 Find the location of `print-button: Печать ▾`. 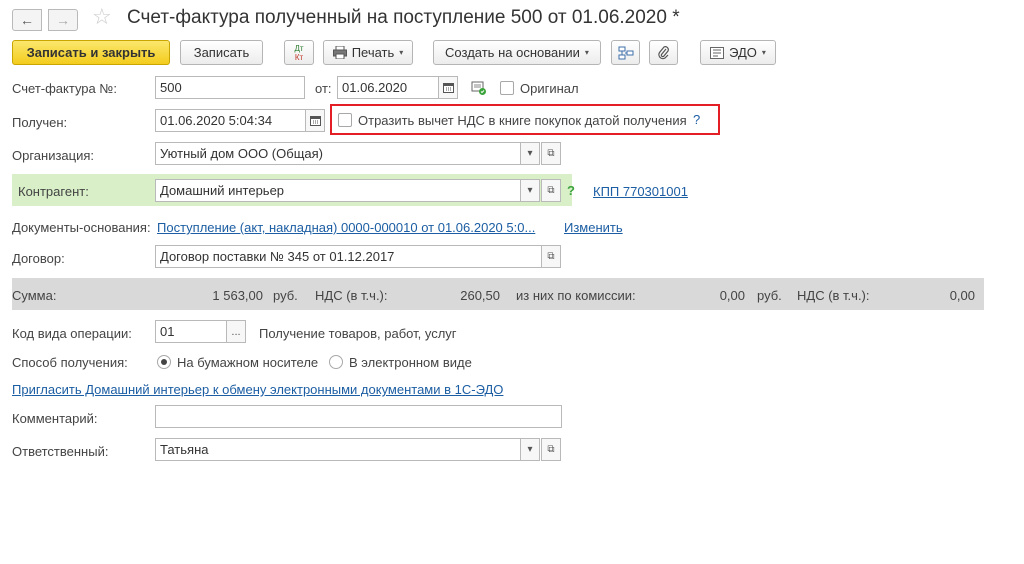

print-button: Печать ▾ is located at coordinates (368, 52).